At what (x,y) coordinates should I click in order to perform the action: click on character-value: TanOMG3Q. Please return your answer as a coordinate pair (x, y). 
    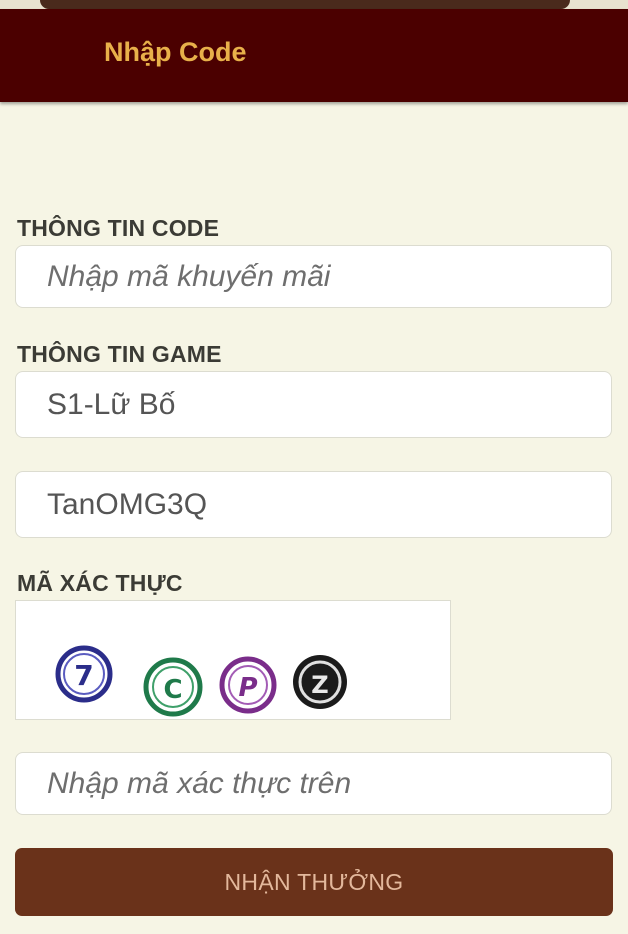
    Looking at the image, I should click on (127, 504).